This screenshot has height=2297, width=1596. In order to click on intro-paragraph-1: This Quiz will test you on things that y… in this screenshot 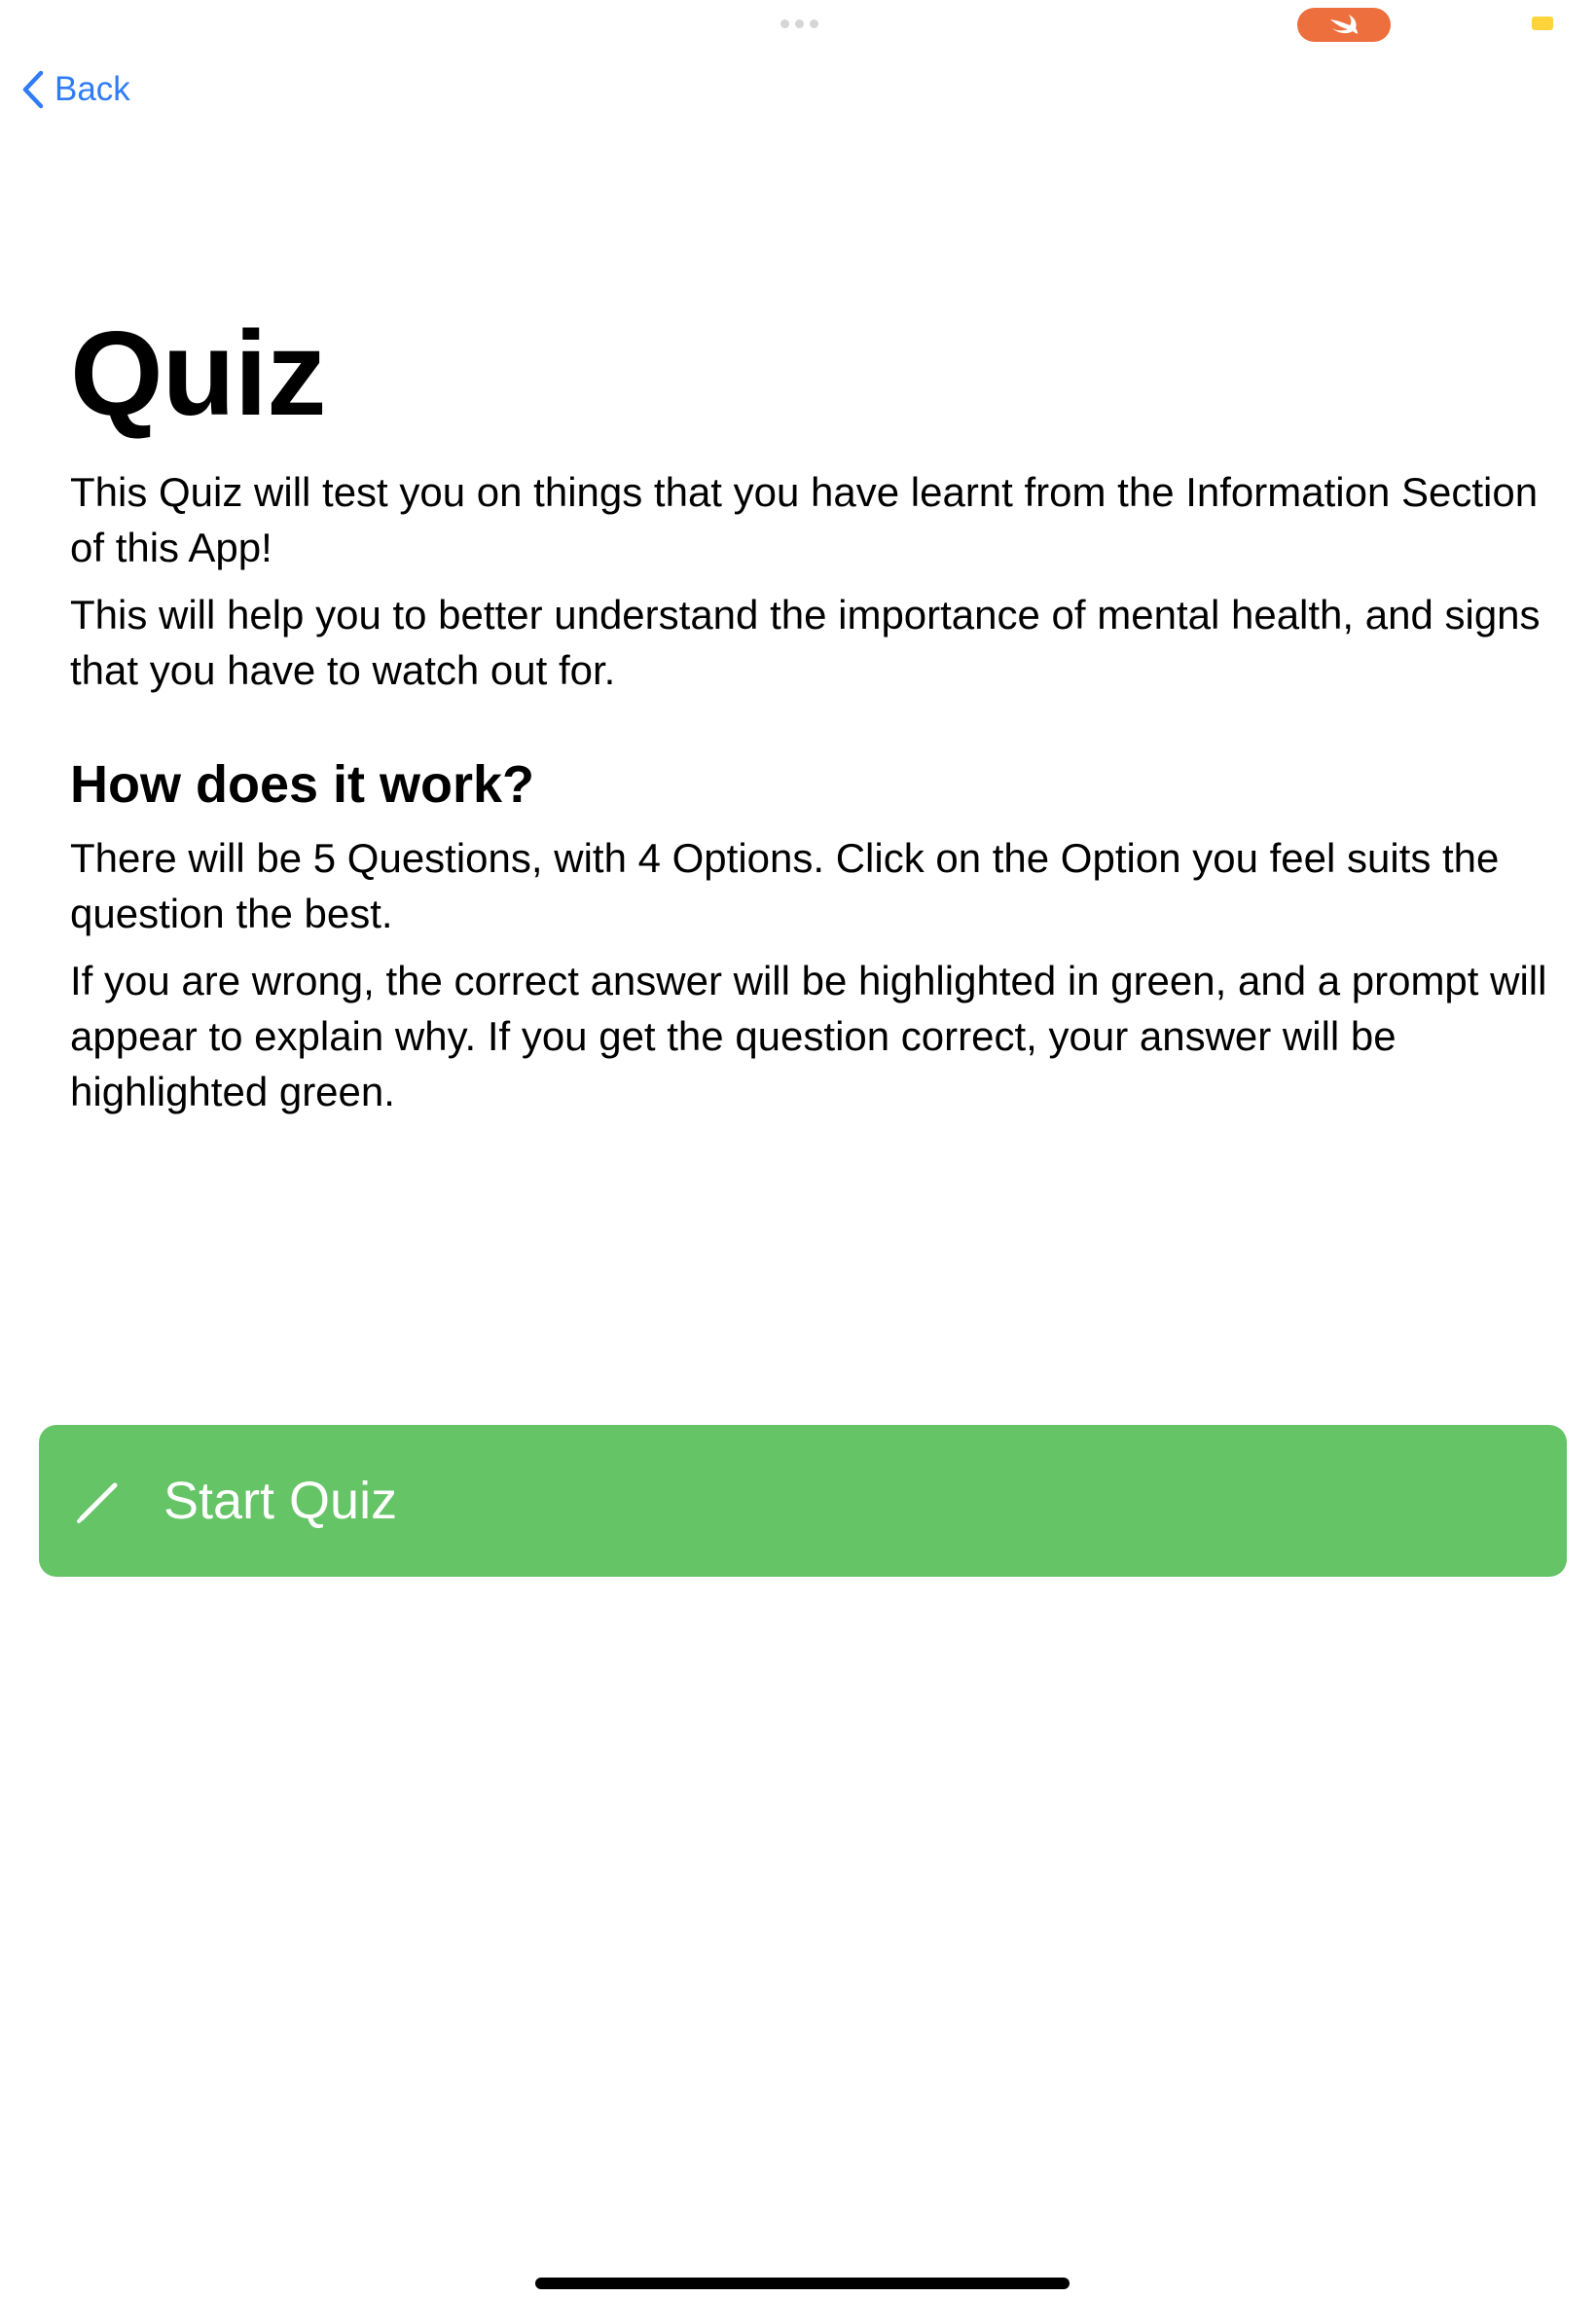, I will do `click(804, 519)`.